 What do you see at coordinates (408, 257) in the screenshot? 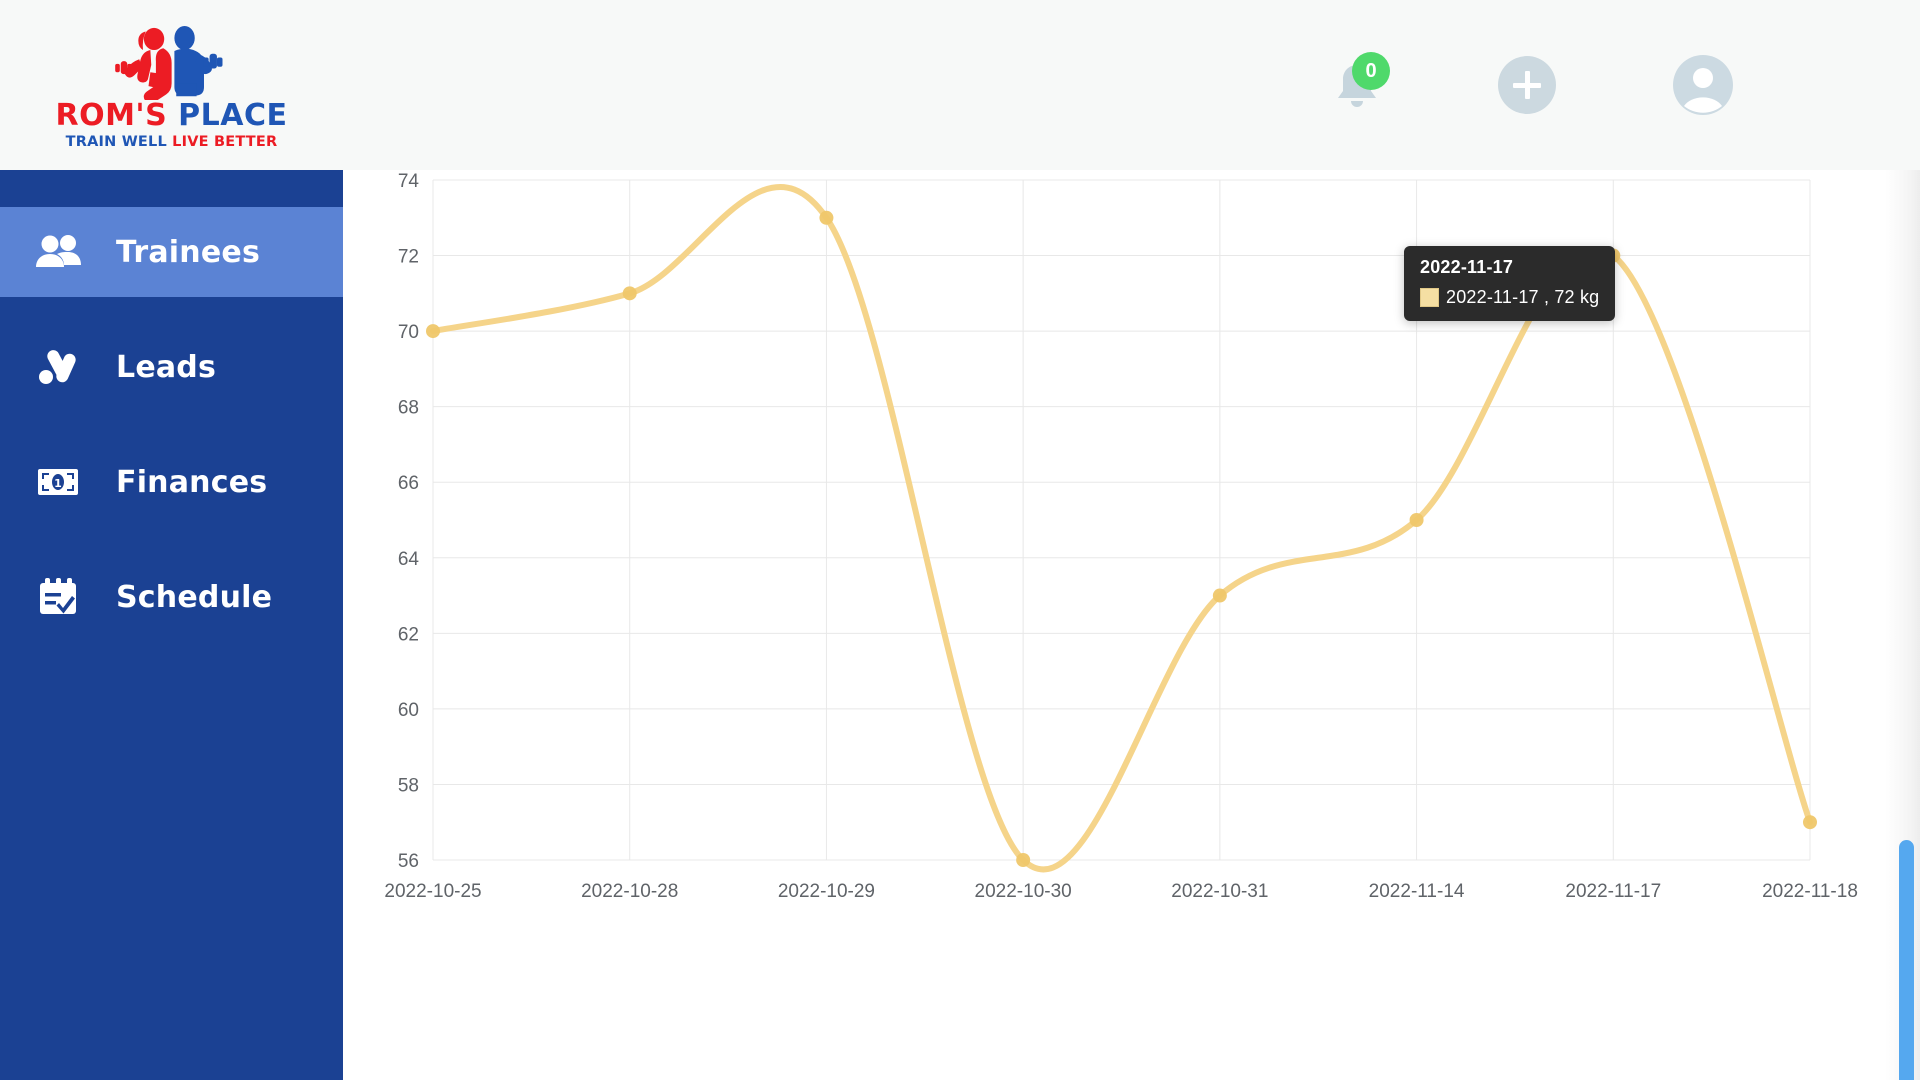
I see `y-axis-tick-label: 72` at bounding box center [408, 257].